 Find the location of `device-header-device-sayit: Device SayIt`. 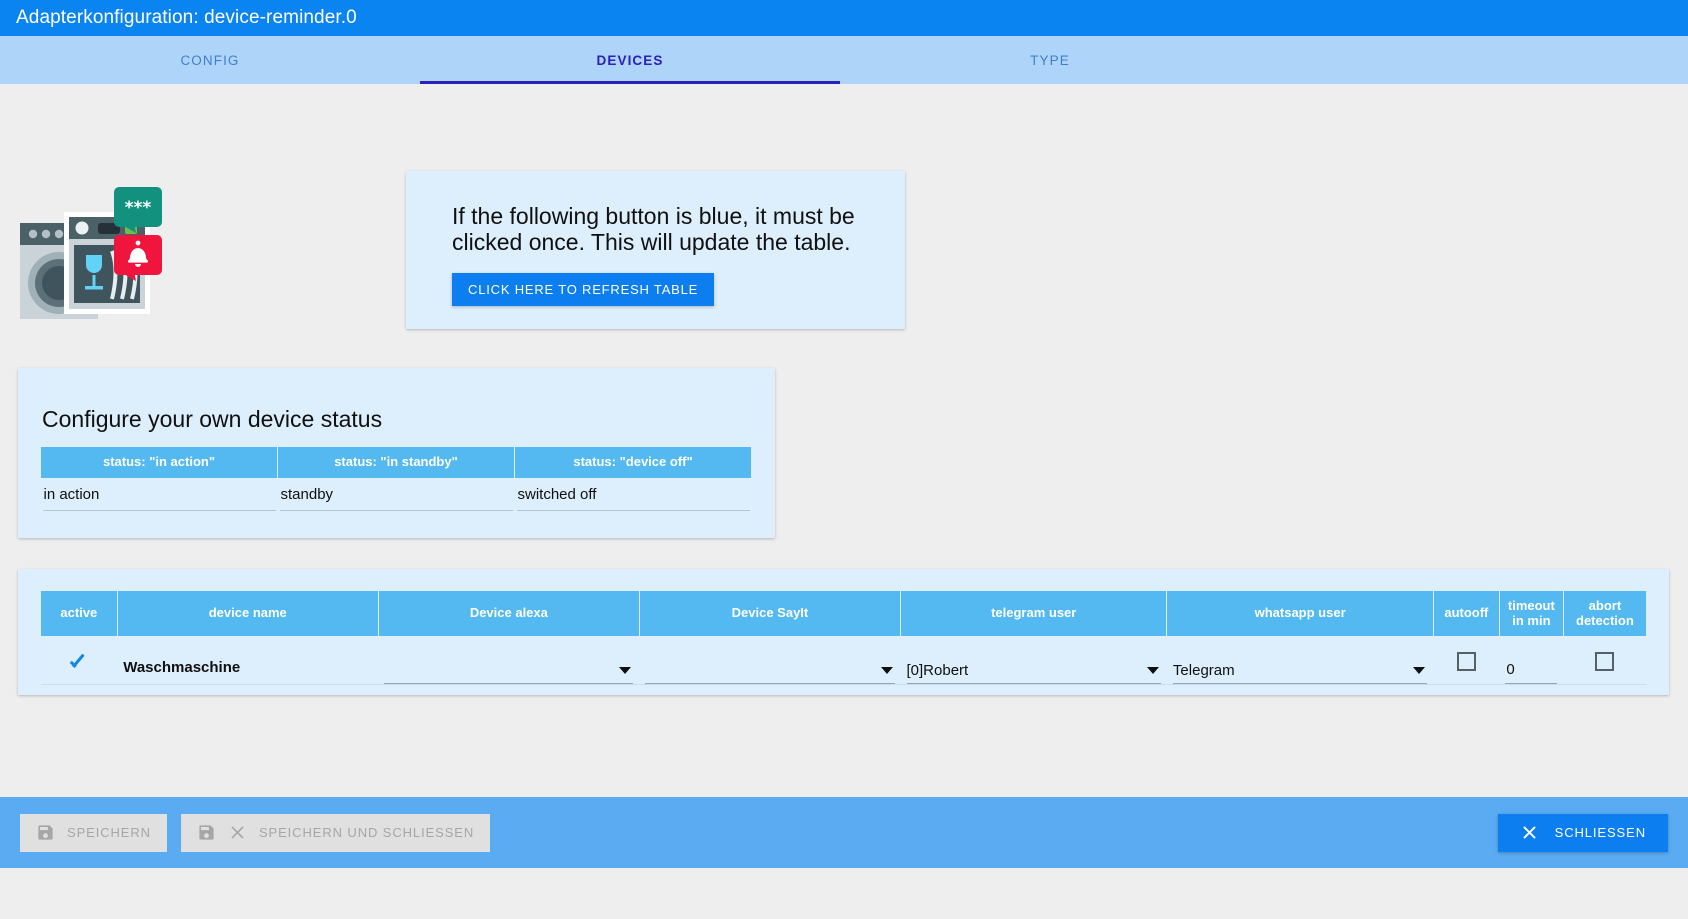

device-header-device-sayit: Device SayIt is located at coordinates (770, 614).